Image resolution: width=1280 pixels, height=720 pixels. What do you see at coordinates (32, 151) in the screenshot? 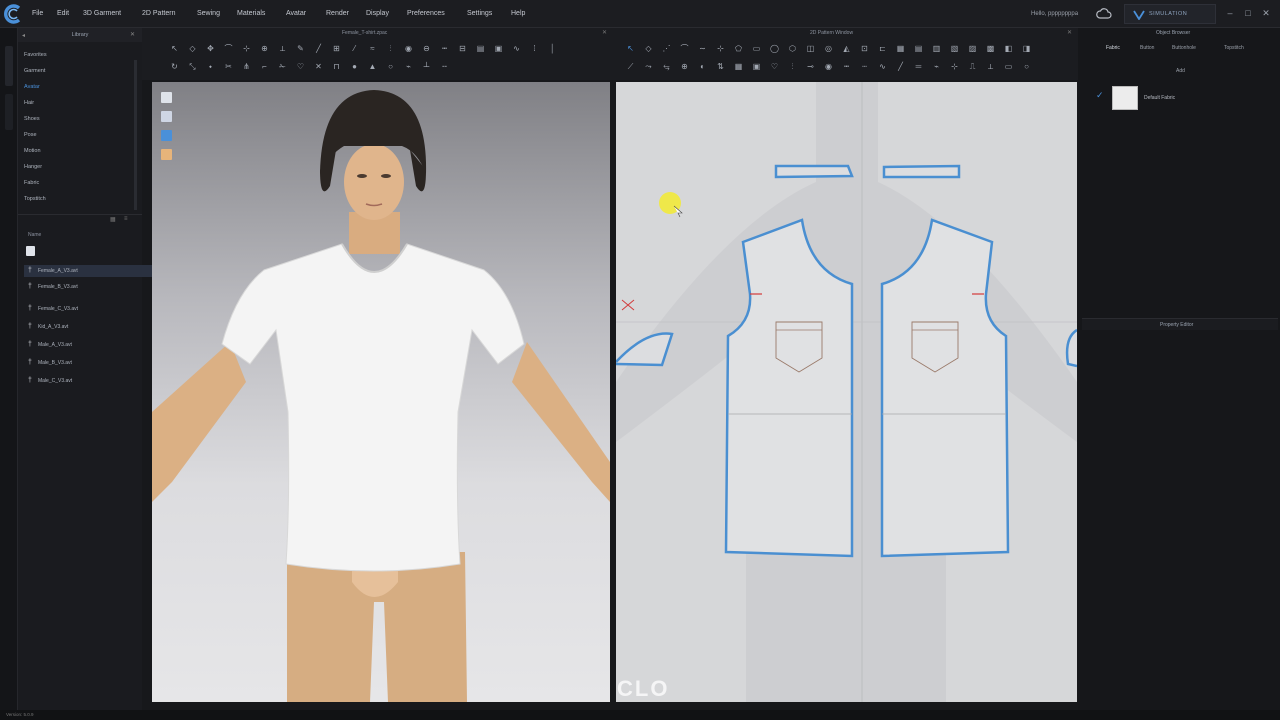
I see `library-category: Motion` at bounding box center [32, 151].